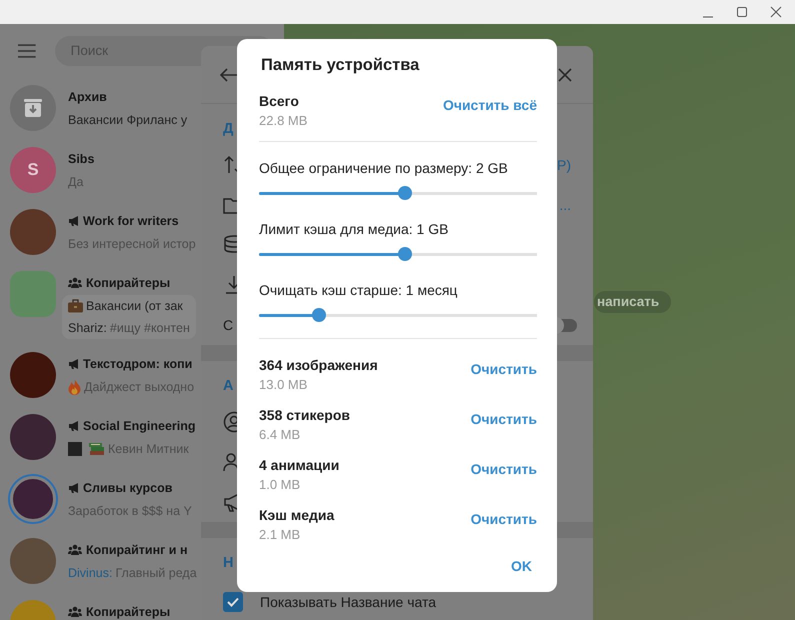 This screenshot has height=620, width=795. What do you see at coordinates (150, 328) in the screenshot?
I see `message-preview: #ищу #контен` at bounding box center [150, 328].